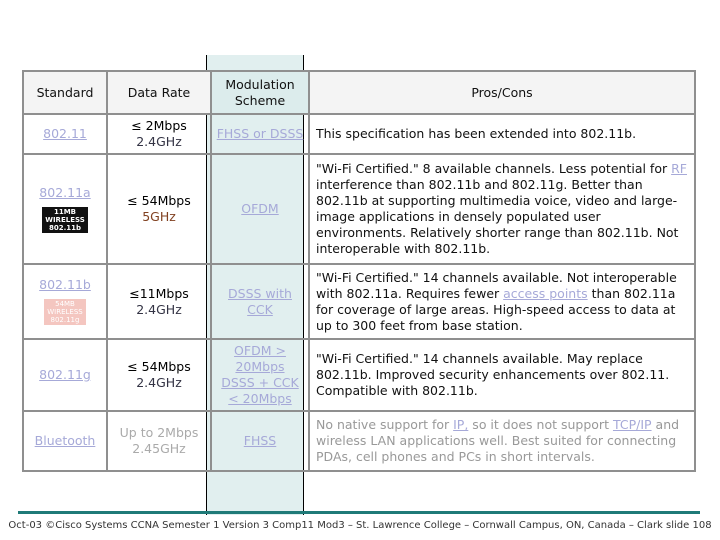 Image resolution: width=720 pixels, height=540 pixels. What do you see at coordinates (159, 293) in the screenshot?
I see `rate: ≤11Mbps` at bounding box center [159, 293].